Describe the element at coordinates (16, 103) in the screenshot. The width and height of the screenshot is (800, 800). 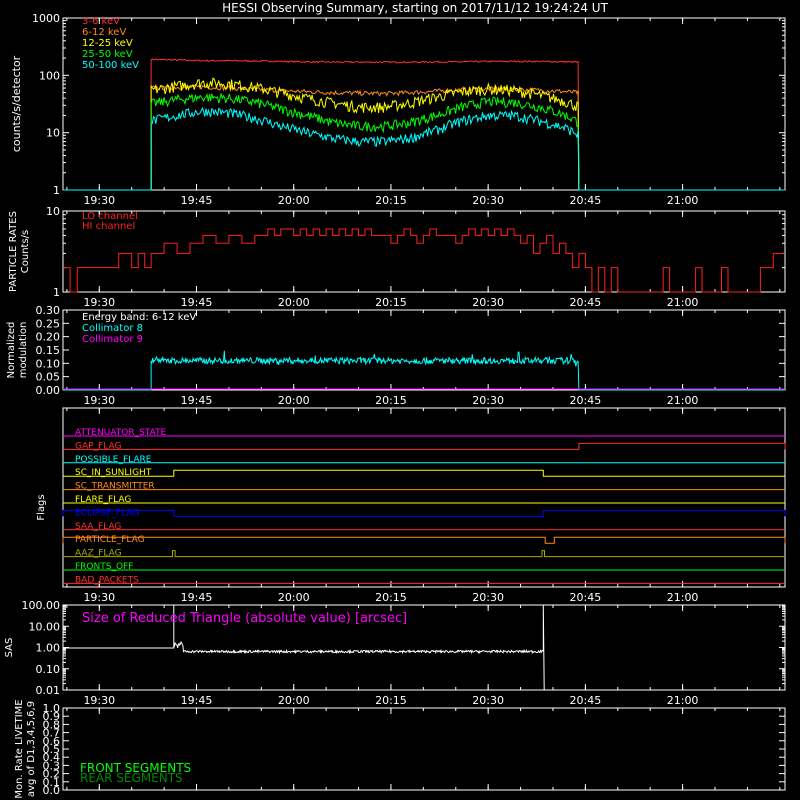
I see `y-axis-label: counts/s/detector` at that location.